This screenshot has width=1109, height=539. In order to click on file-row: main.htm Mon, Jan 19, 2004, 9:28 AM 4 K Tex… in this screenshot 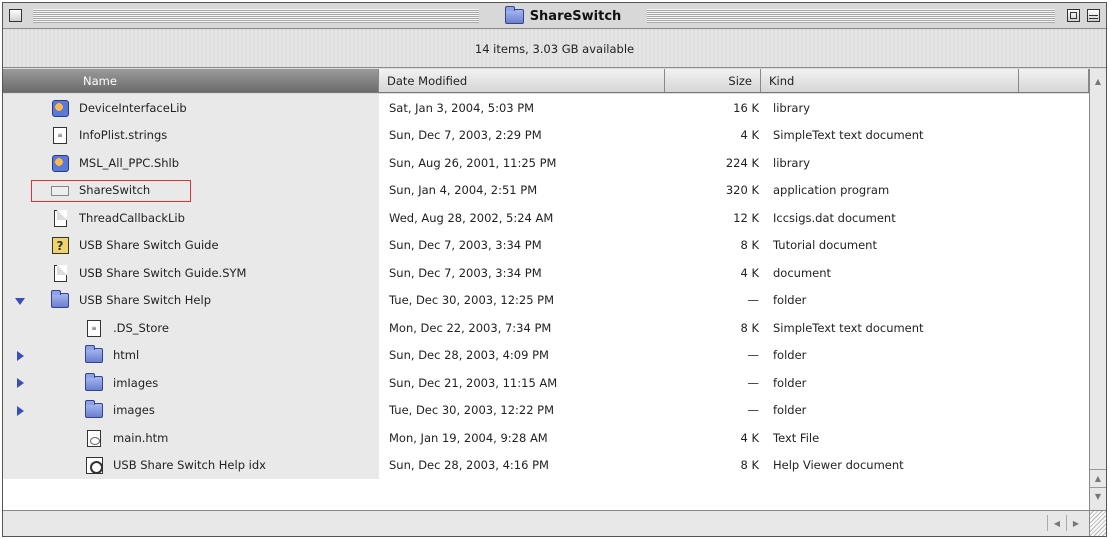, I will do `click(546, 438)`.